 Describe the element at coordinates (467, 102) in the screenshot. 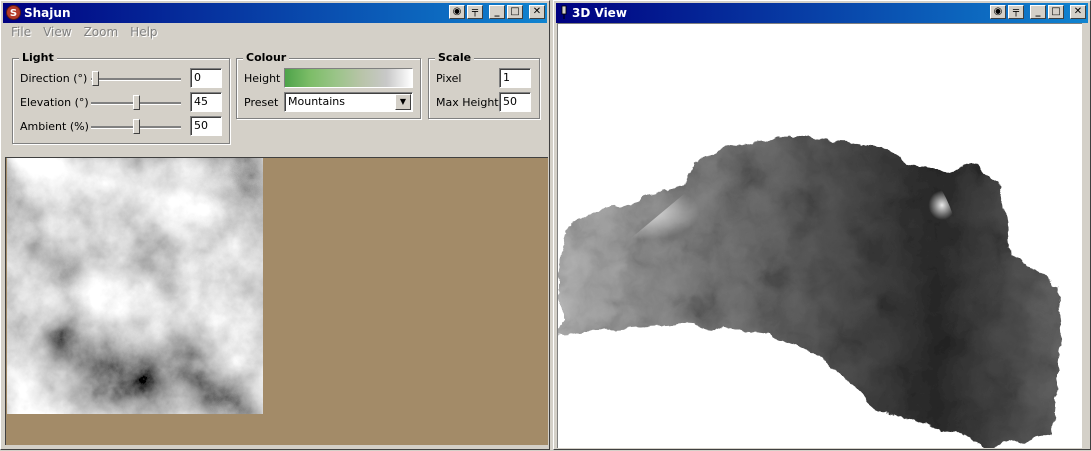

I see `max-height-label: Max Height` at that location.